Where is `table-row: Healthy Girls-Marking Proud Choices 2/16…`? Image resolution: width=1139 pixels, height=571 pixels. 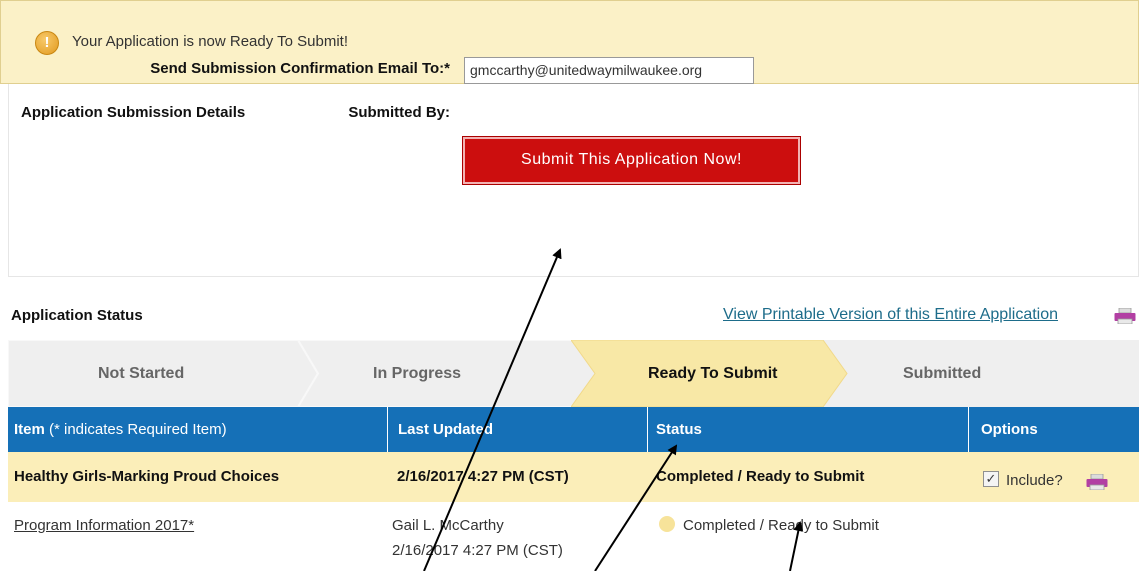 table-row: Healthy Girls-Marking Proud Choices 2/16… is located at coordinates (573, 477).